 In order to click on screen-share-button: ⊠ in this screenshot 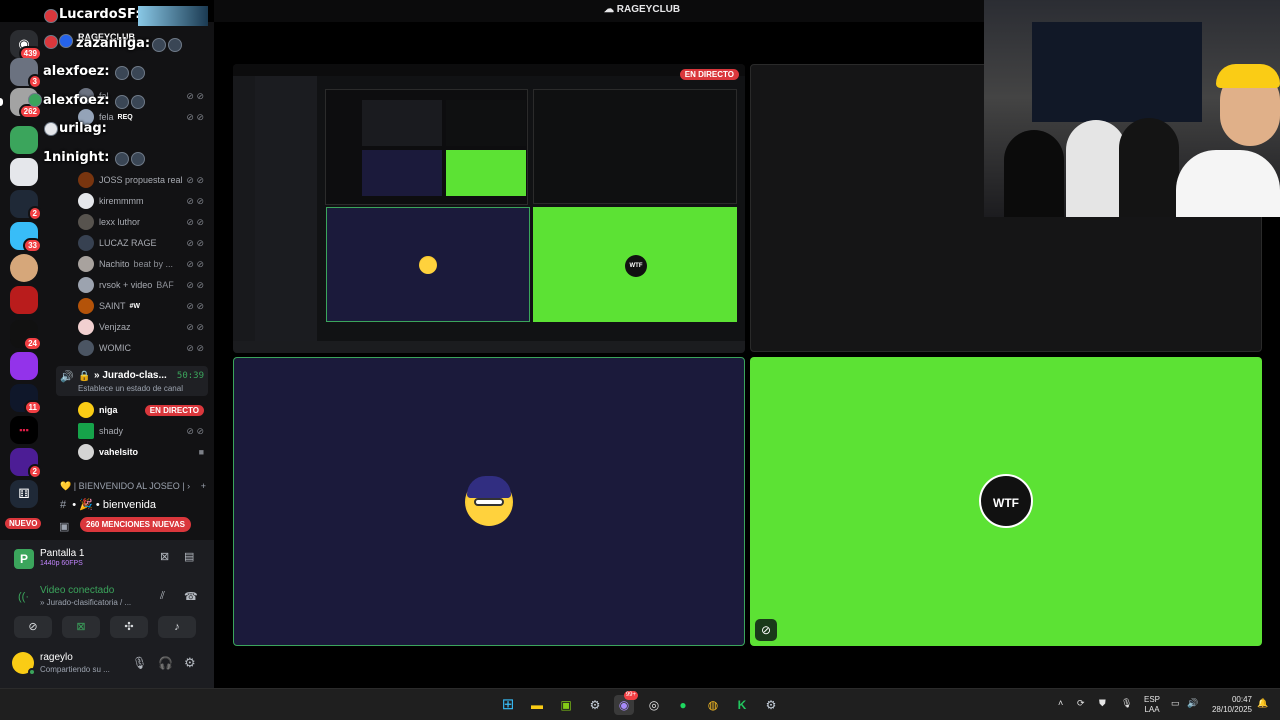, I will do `click(81, 627)`.